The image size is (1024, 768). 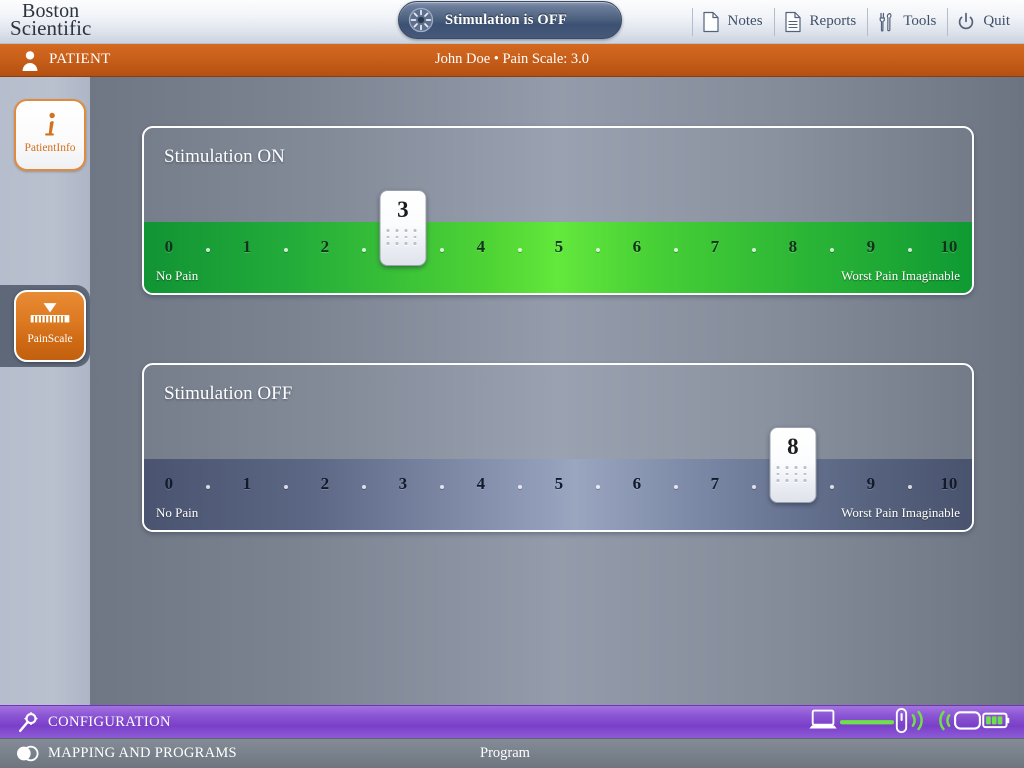 I want to click on quit-label: Quit, so click(x=996, y=21).